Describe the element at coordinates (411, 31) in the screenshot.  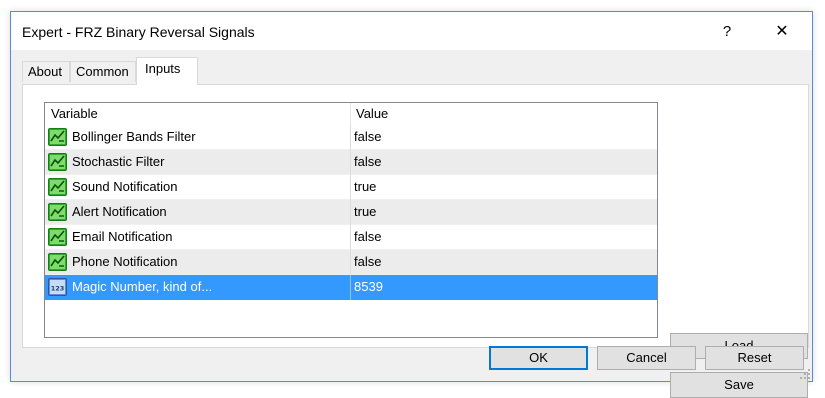
I see `title-bar: Expert - FRZ Binary Reversal Signals ? ✕` at that location.